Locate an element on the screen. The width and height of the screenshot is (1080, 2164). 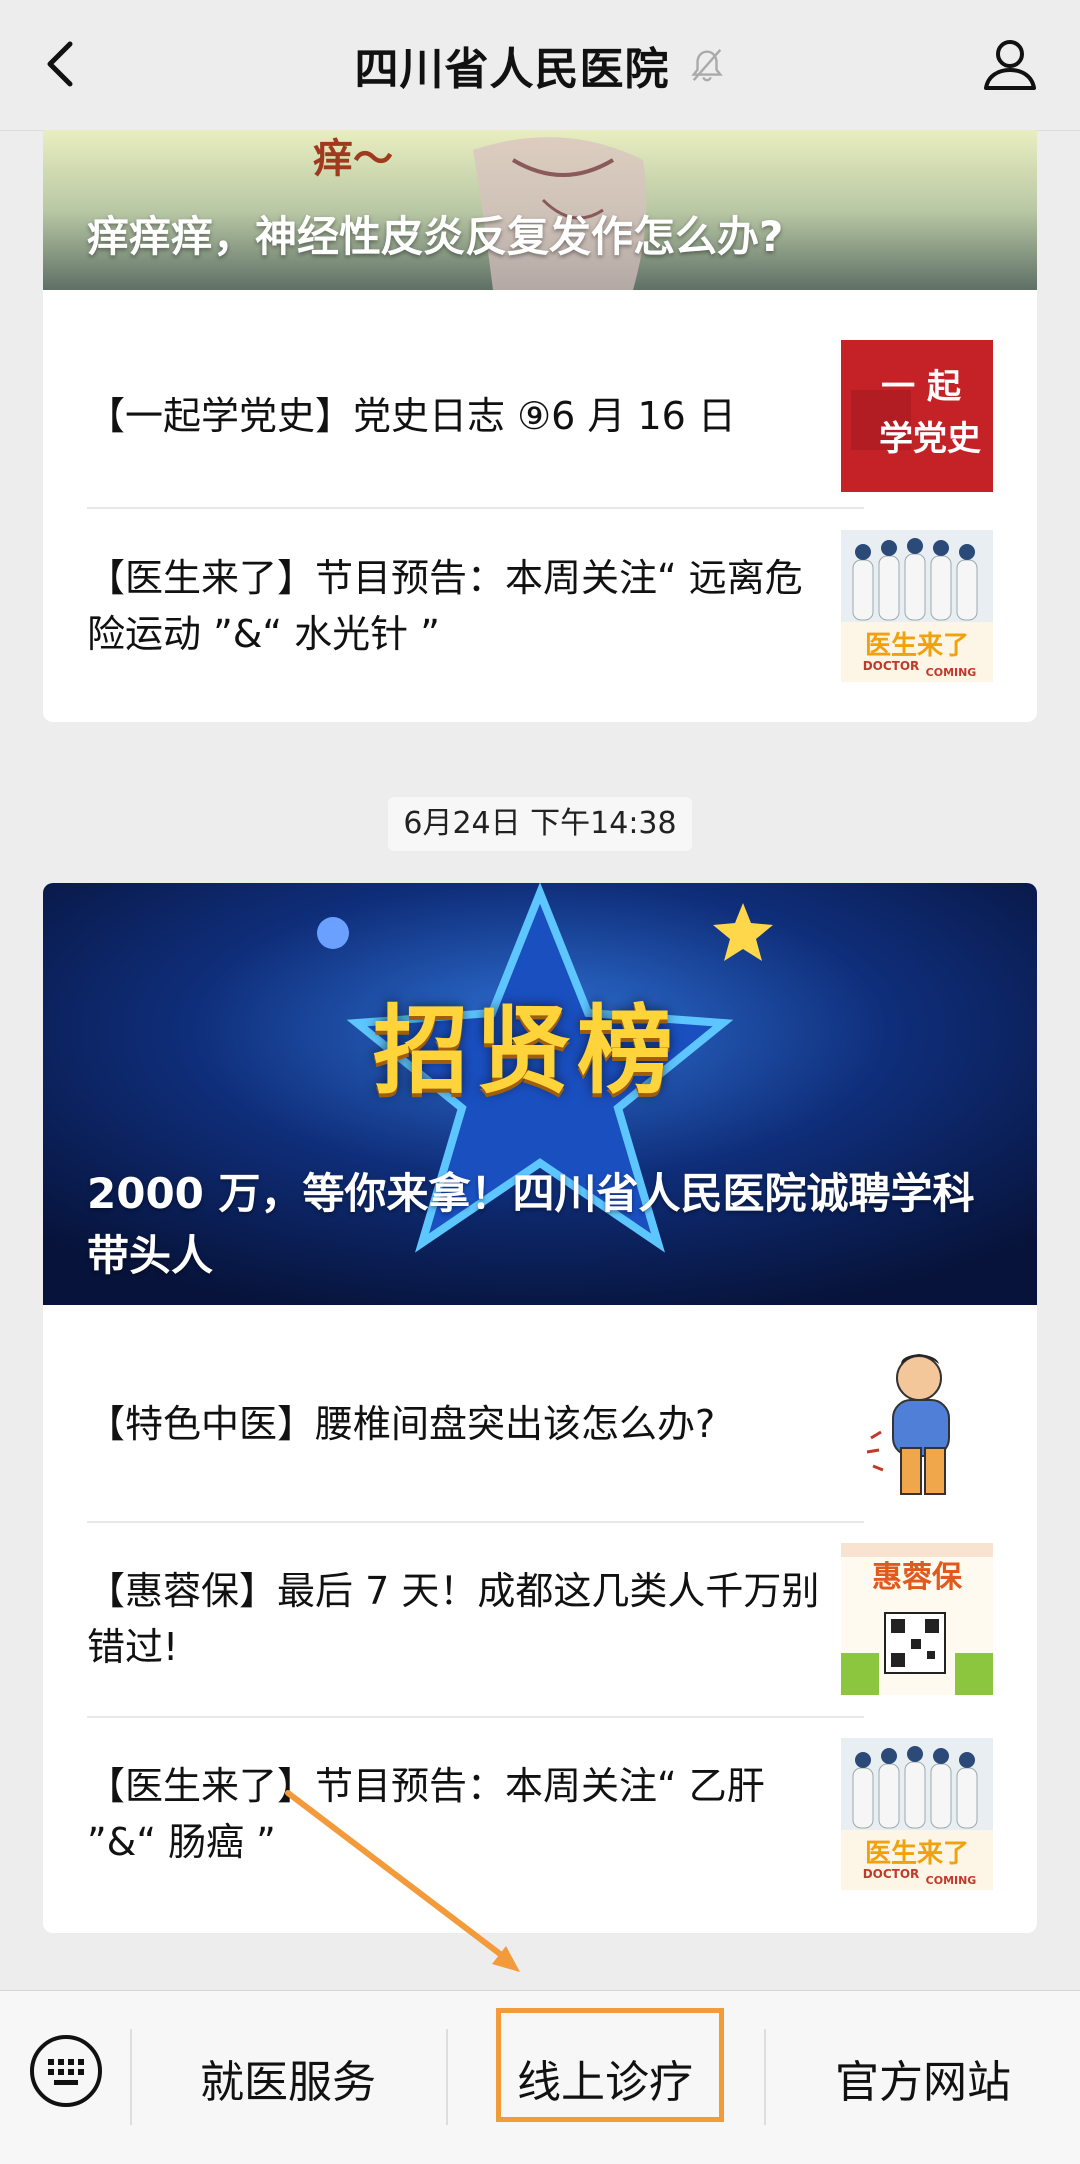
highlight-box is located at coordinates (610, 2065).